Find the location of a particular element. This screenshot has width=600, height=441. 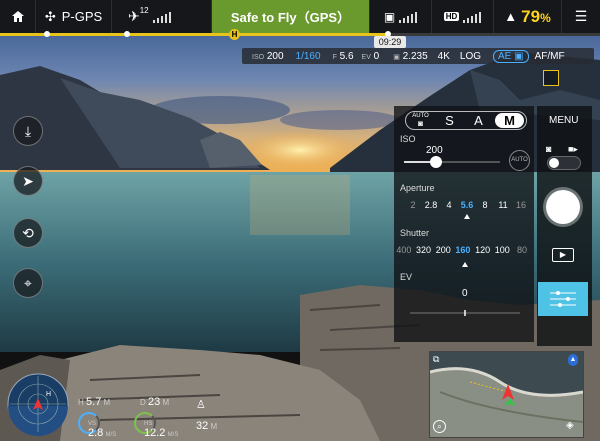

hd-icon: HD is located at coordinates (451, 16).